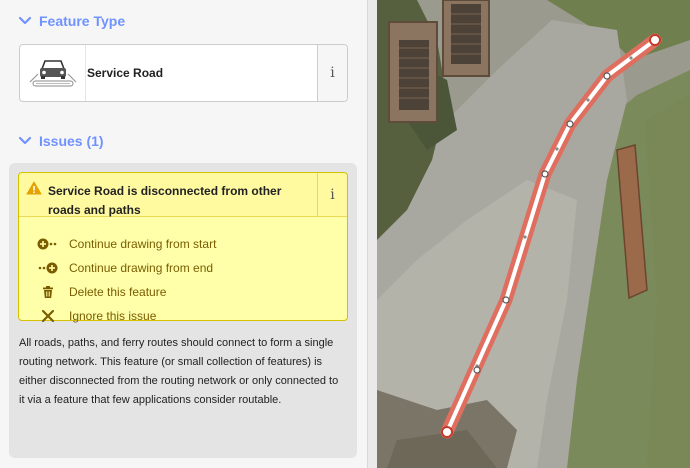 The image size is (690, 468). Describe the element at coordinates (34, 188) in the screenshot. I see `warning-icon` at that location.